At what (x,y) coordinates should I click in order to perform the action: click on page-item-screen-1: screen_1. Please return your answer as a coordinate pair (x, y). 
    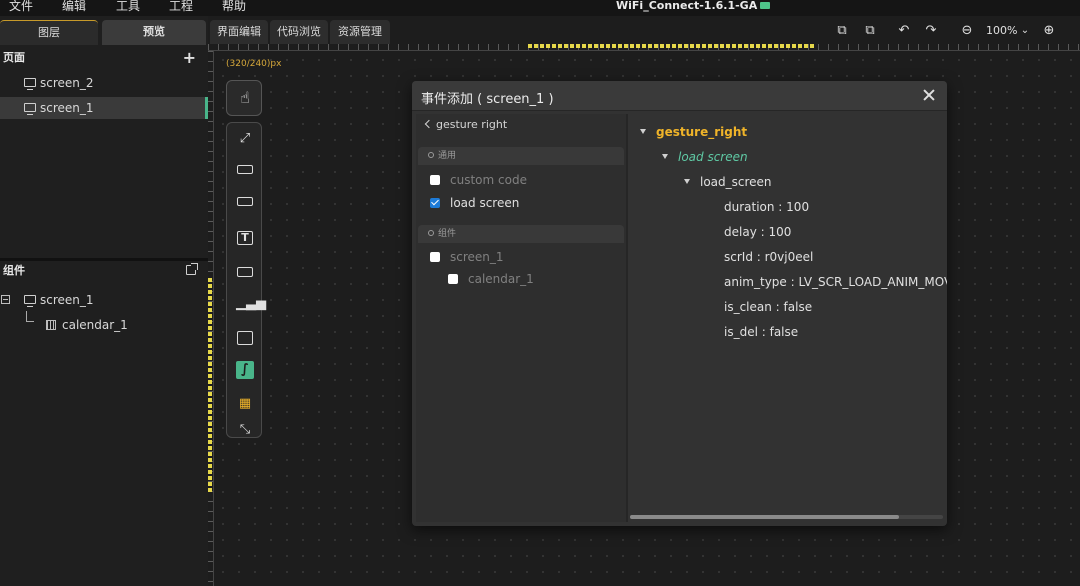
    Looking at the image, I should click on (104, 108).